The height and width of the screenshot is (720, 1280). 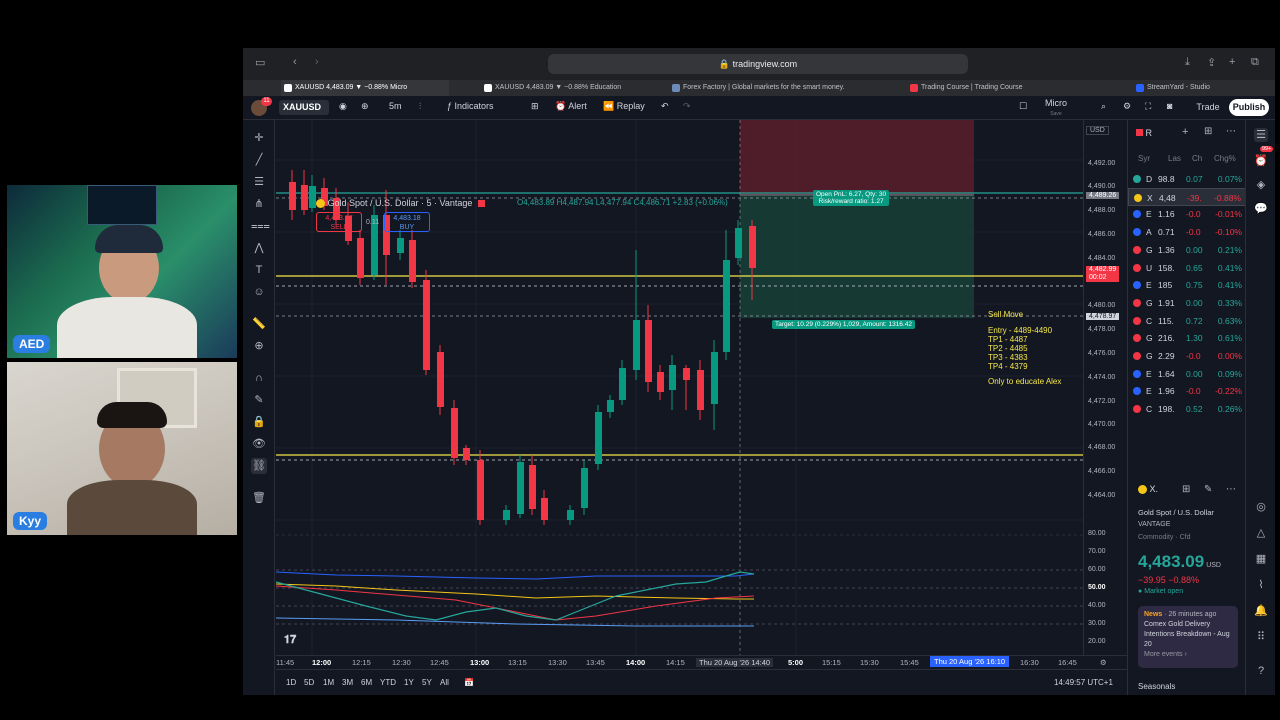 I want to click on detail-more-icon: ⋯, so click(x=1231, y=489).